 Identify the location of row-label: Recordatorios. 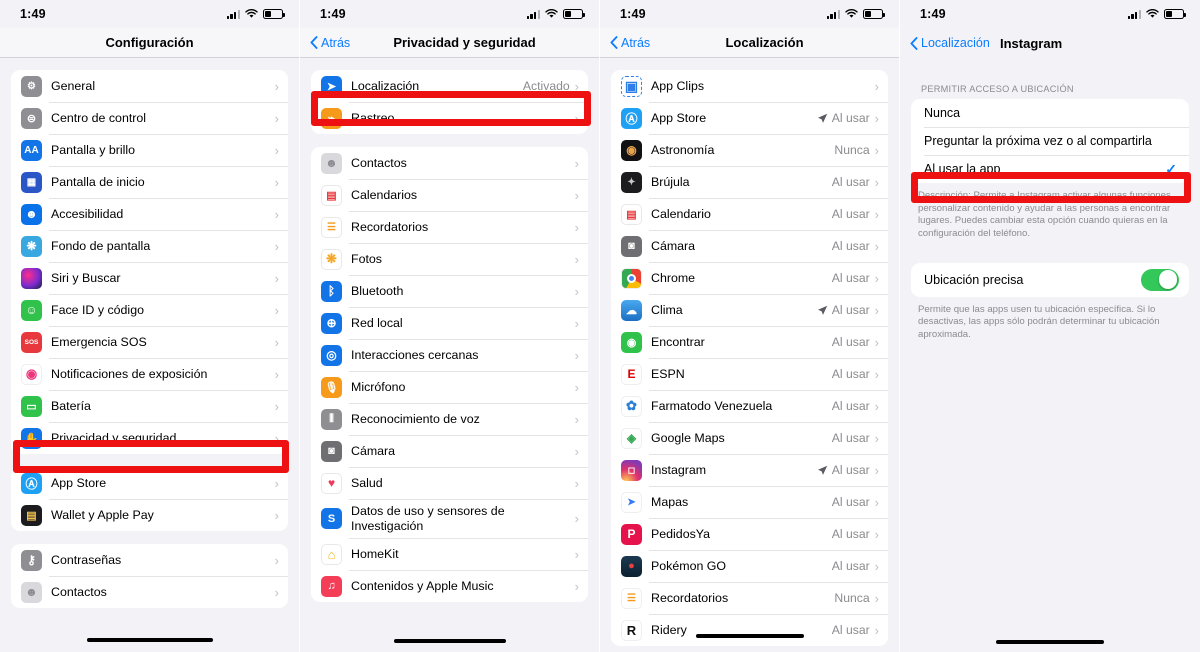
(390, 226).